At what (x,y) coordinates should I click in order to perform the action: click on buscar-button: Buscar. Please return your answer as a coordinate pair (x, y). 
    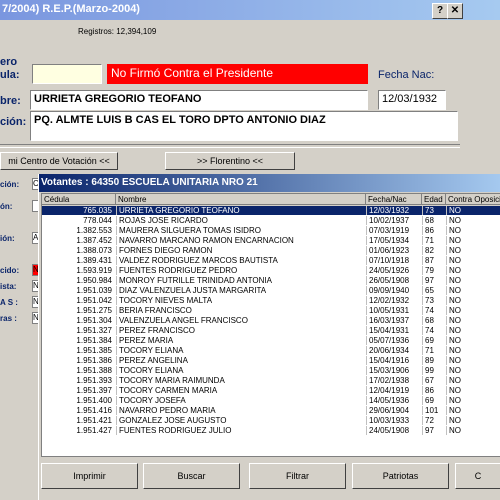
    Looking at the image, I should click on (191, 476).